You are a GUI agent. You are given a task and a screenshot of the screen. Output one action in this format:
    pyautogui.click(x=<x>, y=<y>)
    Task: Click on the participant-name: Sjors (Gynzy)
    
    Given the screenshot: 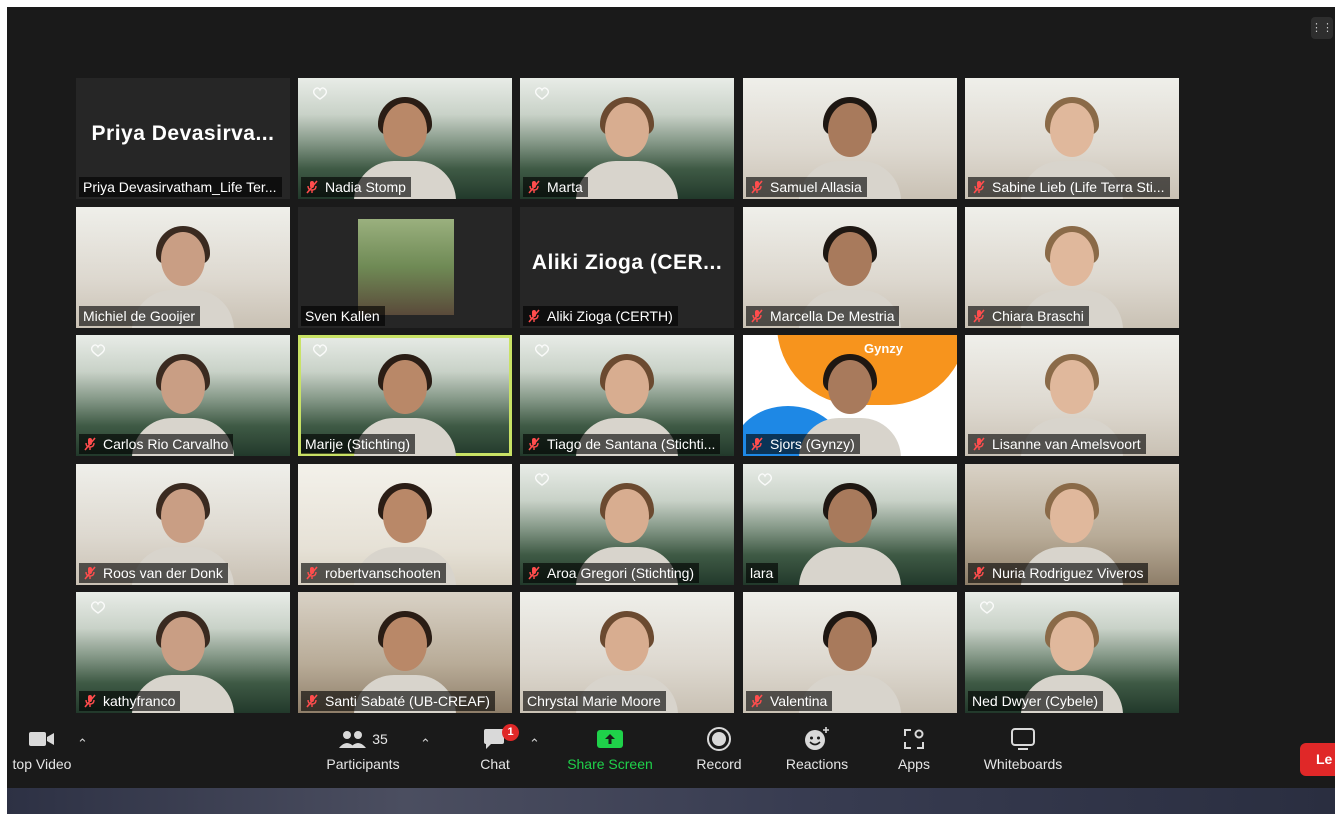 What is the action you would take?
    pyautogui.click(x=812, y=444)
    